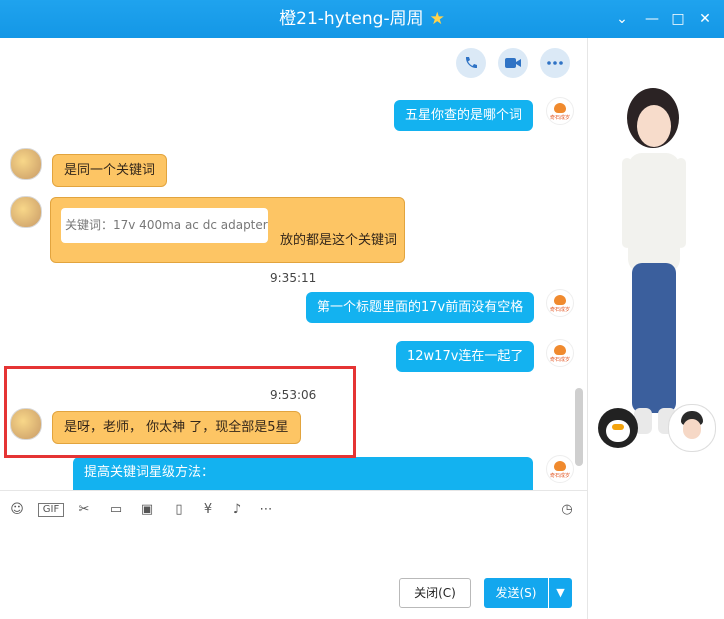 This screenshot has height=619, width=724. I want to click on more-icon, so click(555, 63).